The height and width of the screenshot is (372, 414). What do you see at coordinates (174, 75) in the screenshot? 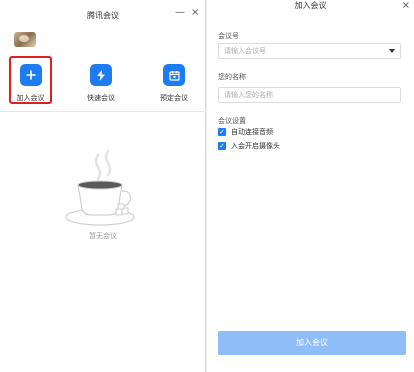
I see `calendar-icon` at bounding box center [174, 75].